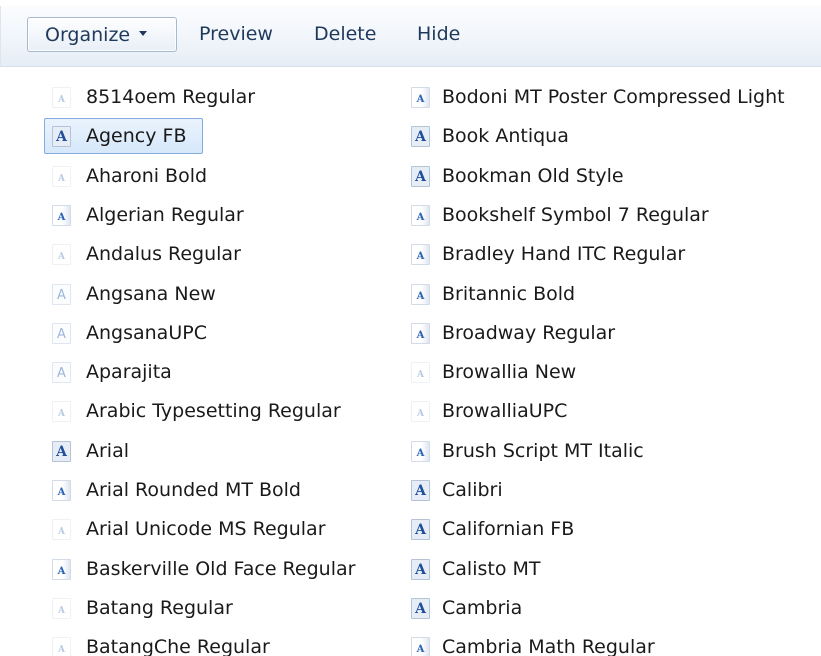 The height and width of the screenshot is (656, 821). I want to click on font-item: A Bradley Hand ITC Regular, so click(591, 254).